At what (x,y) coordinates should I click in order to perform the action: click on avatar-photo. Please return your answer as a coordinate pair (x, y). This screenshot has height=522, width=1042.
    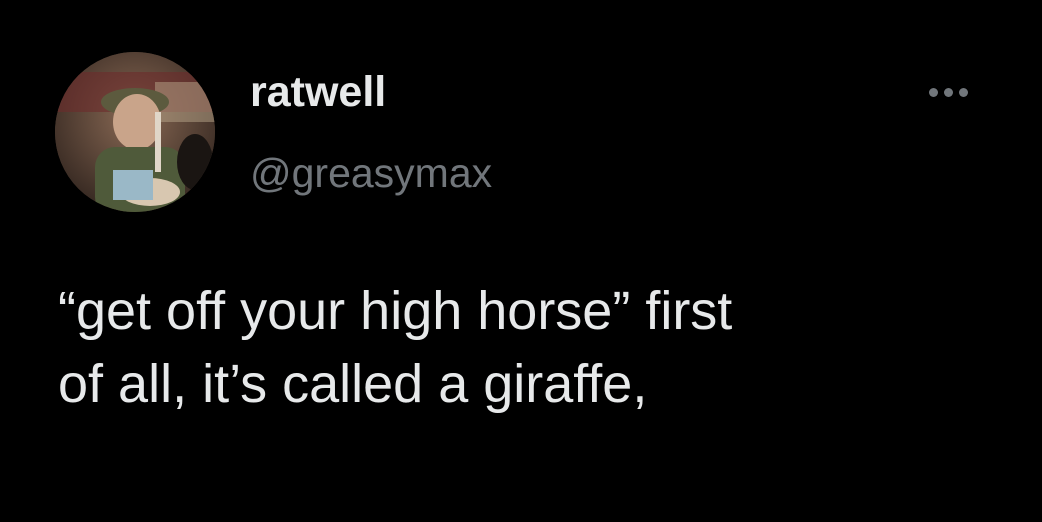
    Looking at the image, I should click on (135, 132).